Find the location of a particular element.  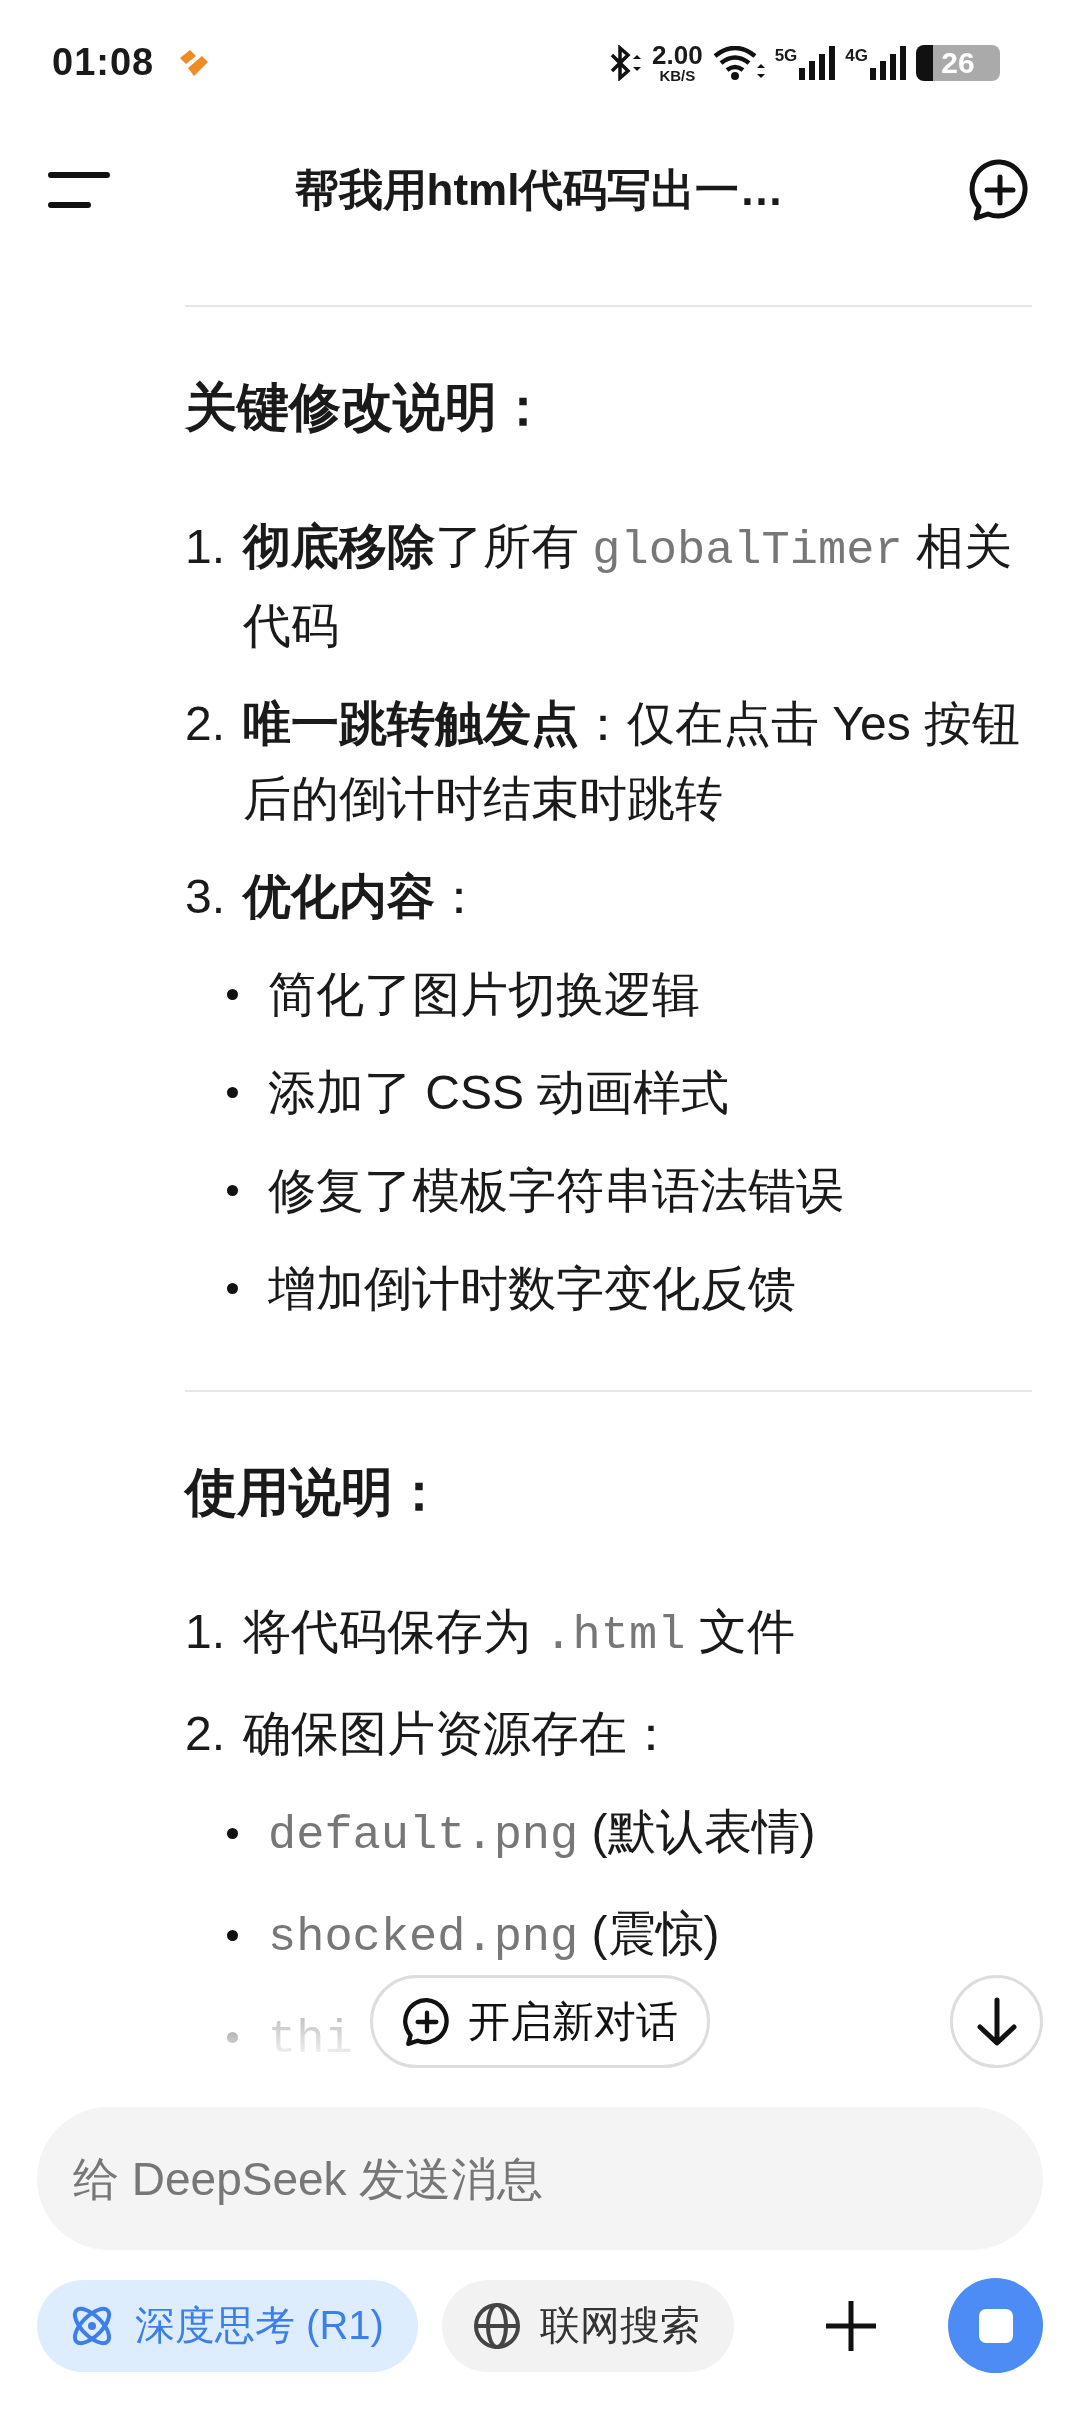

globe-icon is located at coordinates (496, 2325).